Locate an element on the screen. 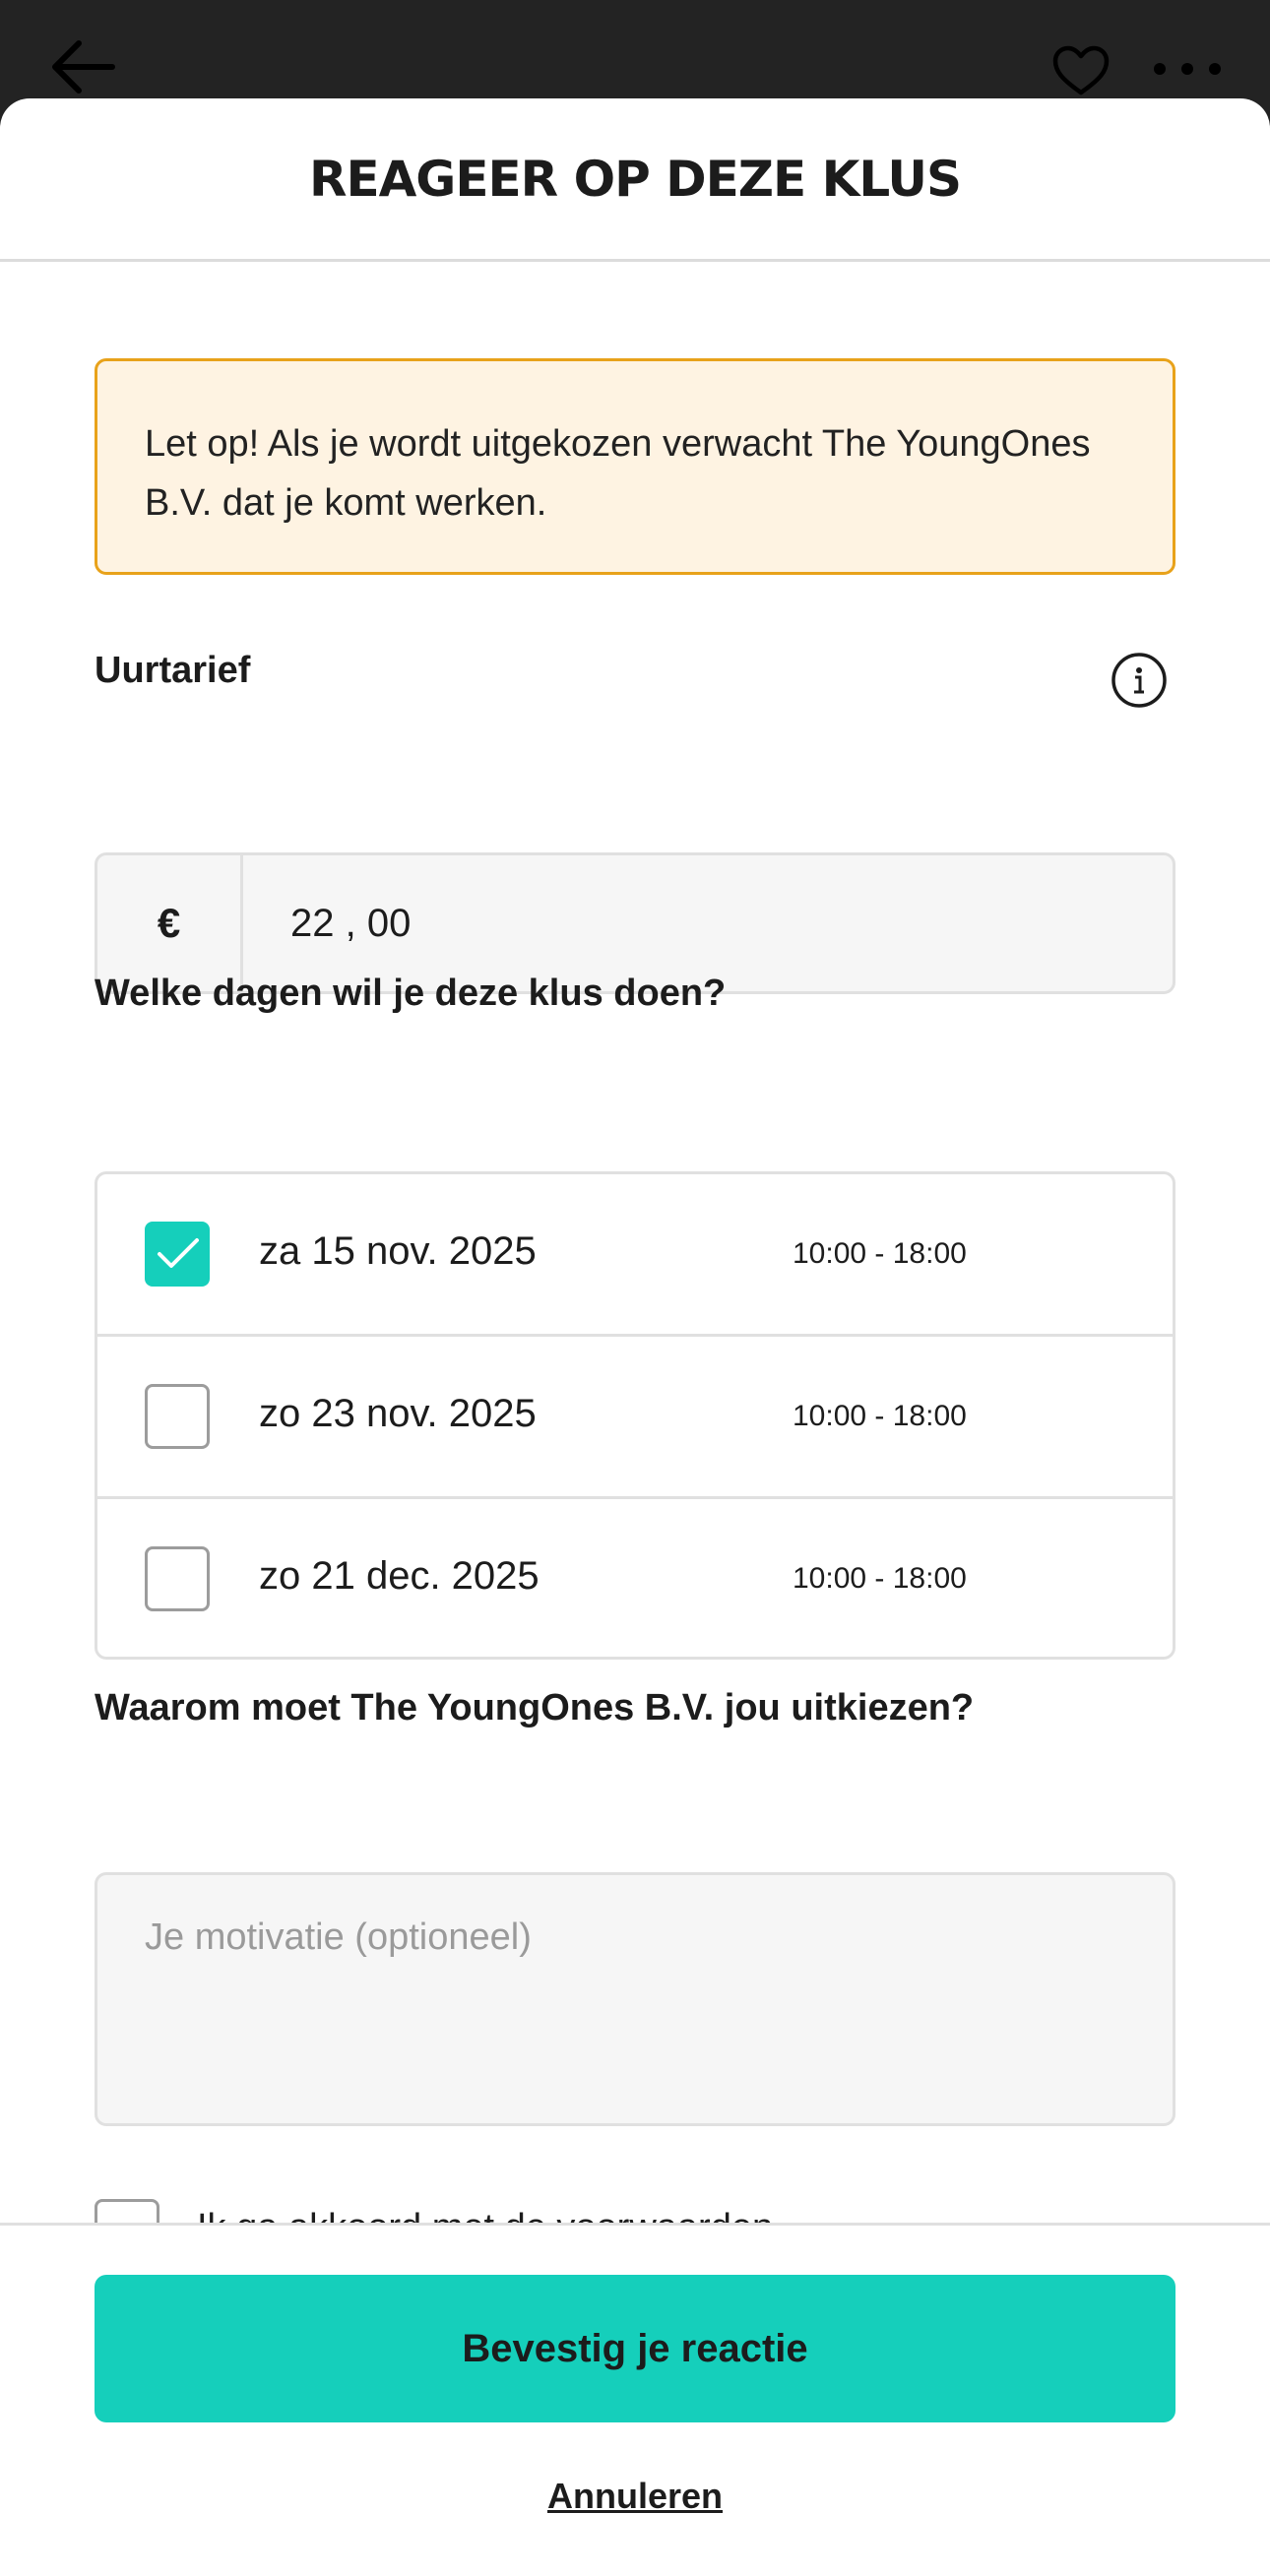  footer: Bevestig je reactie Annuleren is located at coordinates (635, 2399).